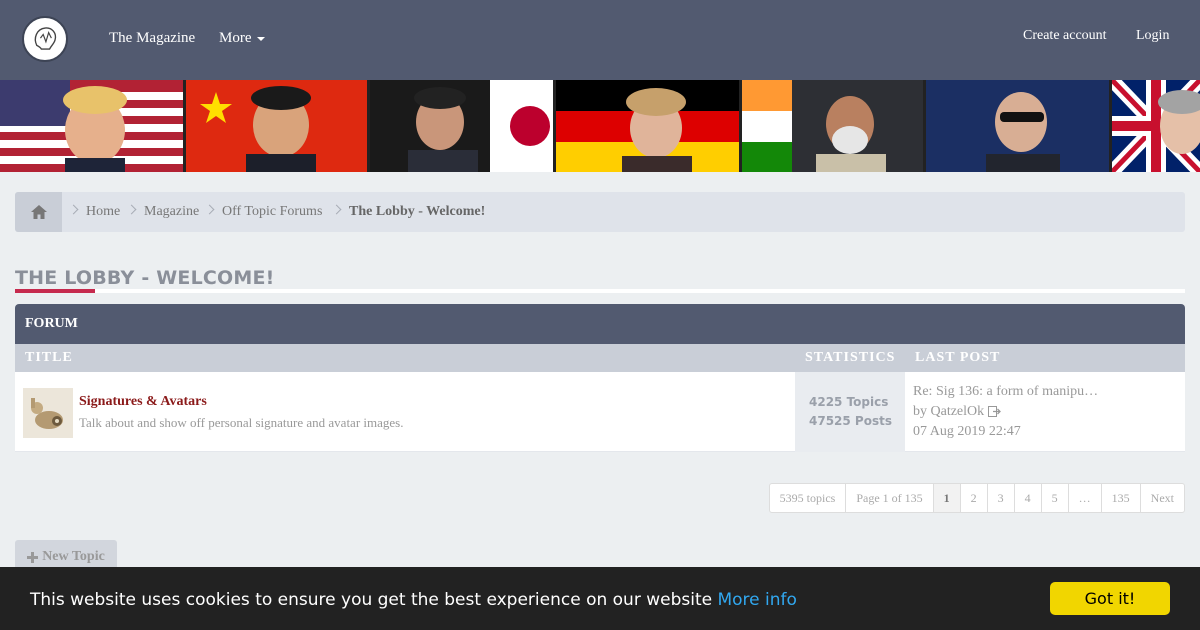 This screenshot has height=630, width=1200. What do you see at coordinates (145, 278) in the screenshot?
I see `page-title: THE LOBBY - WELCOME!` at bounding box center [145, 278].